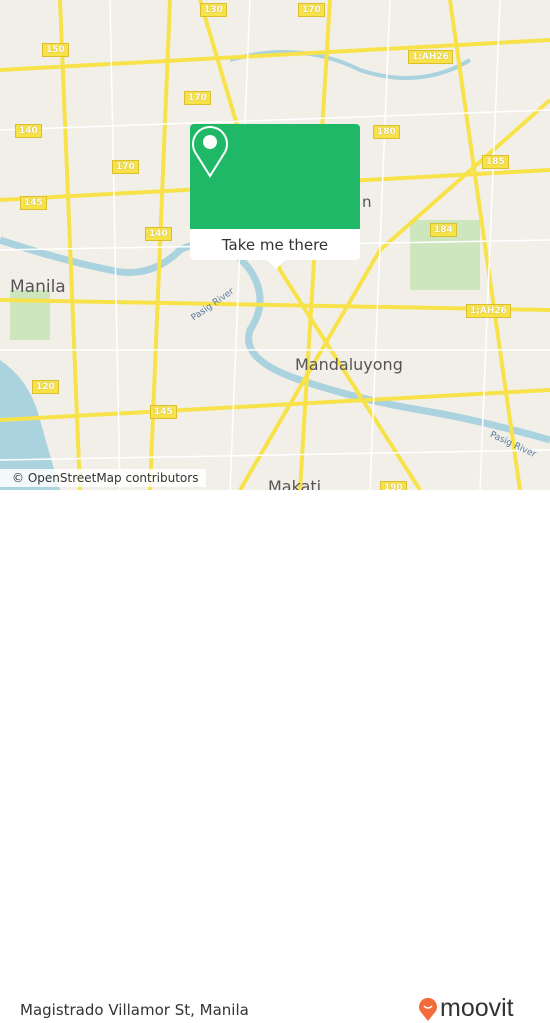 This screenshot has height=1023, width=550. Describe the element at coordinates (134, 1010) in the screenshot. I see `place-name: Magistrado Villamor St, Manila` at that location.